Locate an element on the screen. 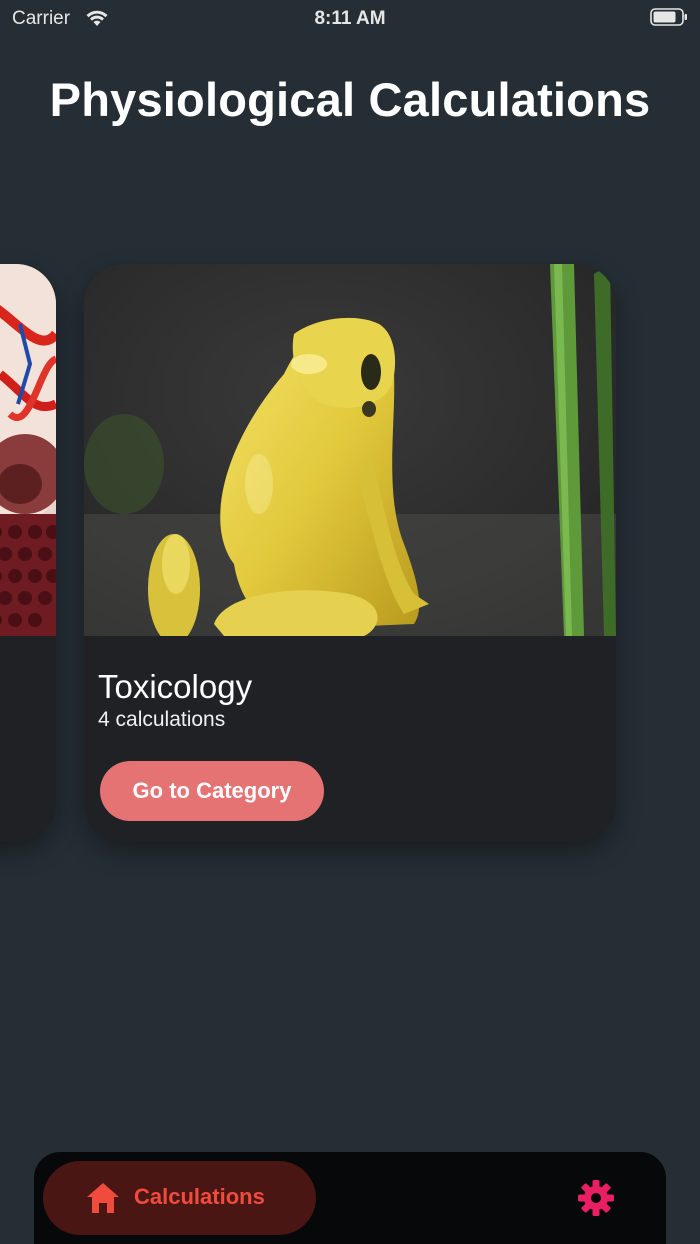 This screenshot has height=1244, width=700. battery-icon is located at coordinates (668, 17).